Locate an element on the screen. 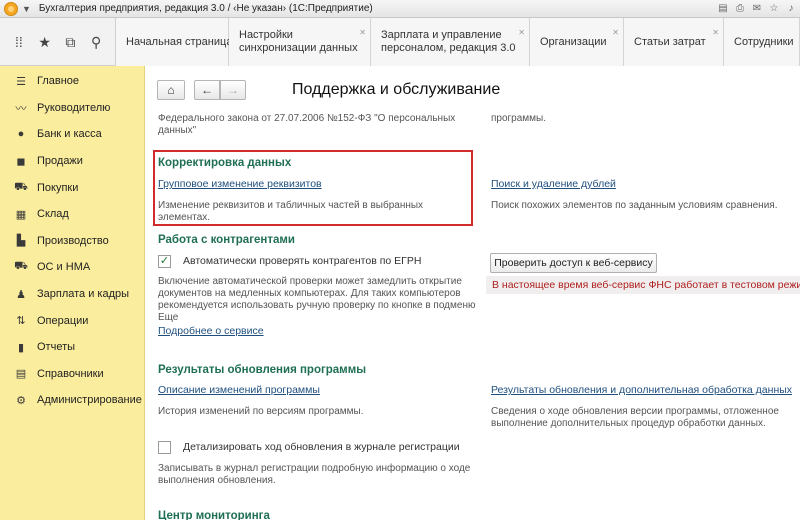  tab-cost-items: Статьи затрат ✕ is located at coordinates (674, 42).